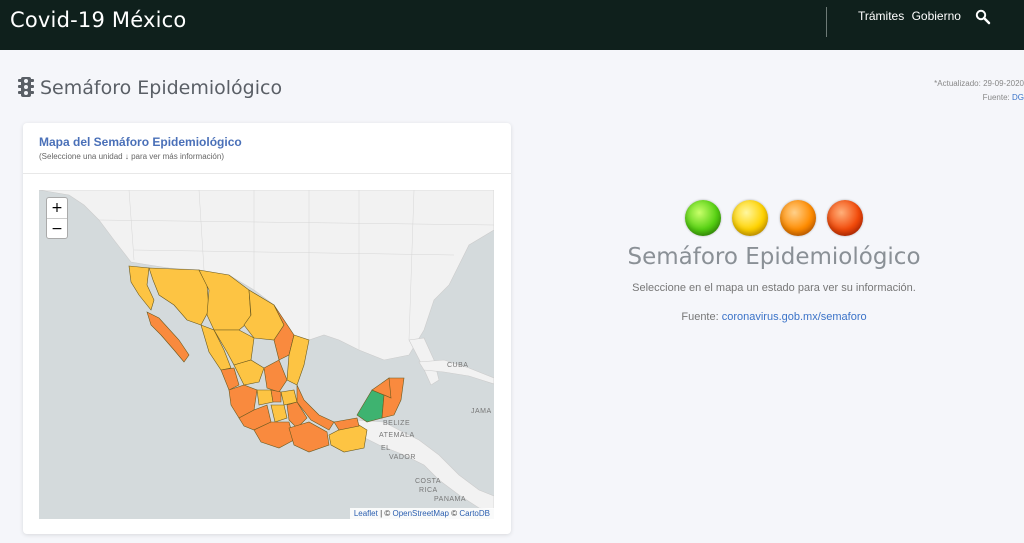  Describe the element at coordinates (279, 413) in the screenshot. I see `state-mexico` at that location.